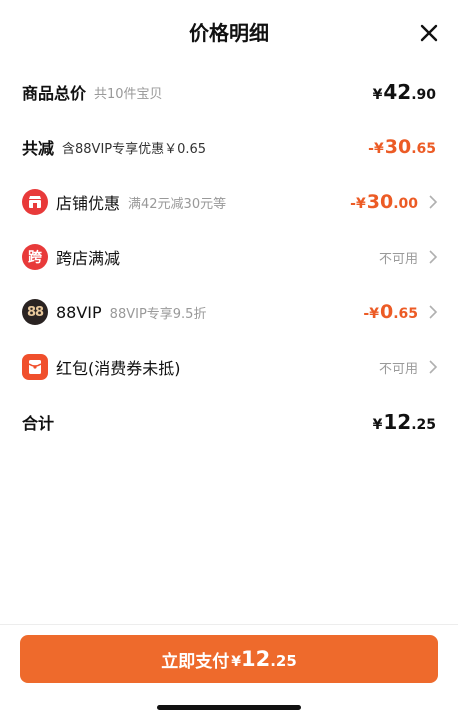 Image resolution: width=458 pixels, height=720 pixels. I want to click on vip-row: 88 88VIP 88VIP专享9.5折 -¥ 0.65, so click(229, 312).